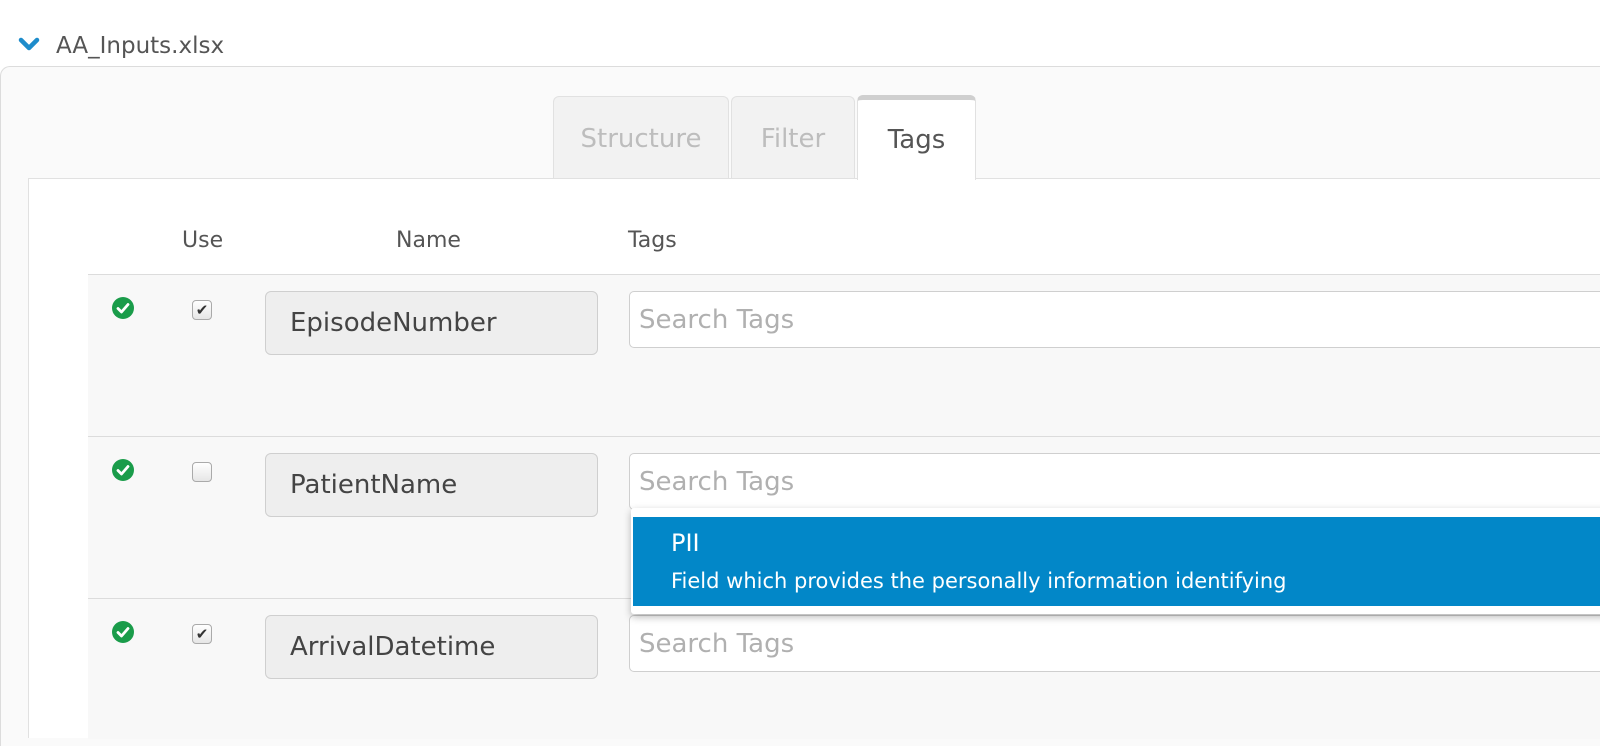 The image size is (1600, 746). I want to click on file-header: AA_Inputs.xlsx, so click(800, 33).